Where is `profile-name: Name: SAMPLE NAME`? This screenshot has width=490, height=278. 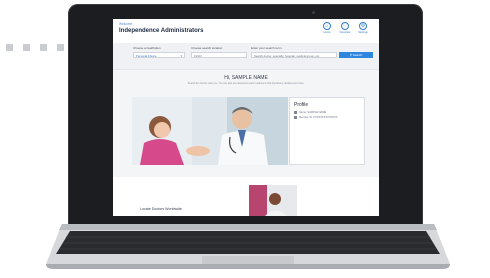 profile-name: Name: SAMPLE NAME is located at coordinates (313, 112).